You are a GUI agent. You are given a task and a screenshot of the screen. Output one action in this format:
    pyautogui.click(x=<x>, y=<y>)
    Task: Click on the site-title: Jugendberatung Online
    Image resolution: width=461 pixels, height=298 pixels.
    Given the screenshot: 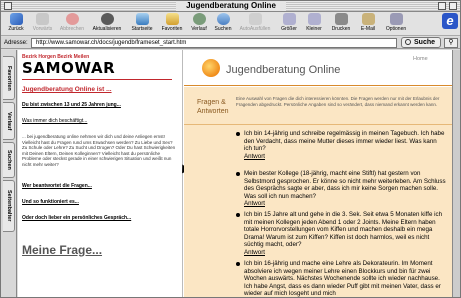 What is the action you would take?
    pyautogui.click(x=283, y=70)
    